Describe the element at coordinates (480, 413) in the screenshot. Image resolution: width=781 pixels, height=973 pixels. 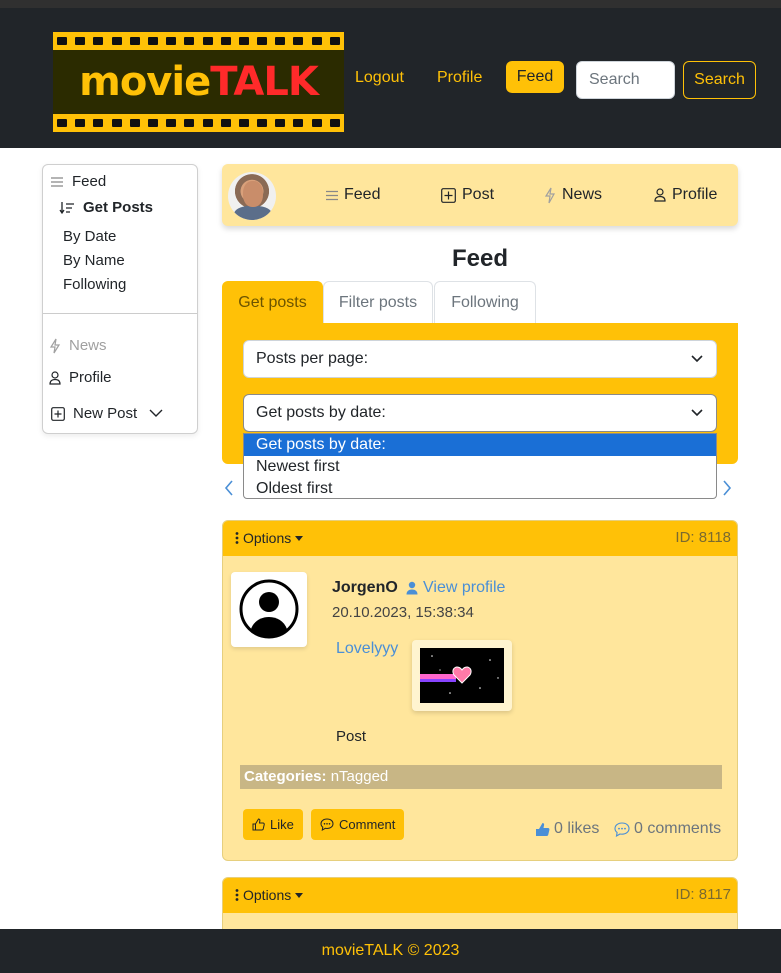
I see `posts-by-date-select: Get posts by date:` at that location.